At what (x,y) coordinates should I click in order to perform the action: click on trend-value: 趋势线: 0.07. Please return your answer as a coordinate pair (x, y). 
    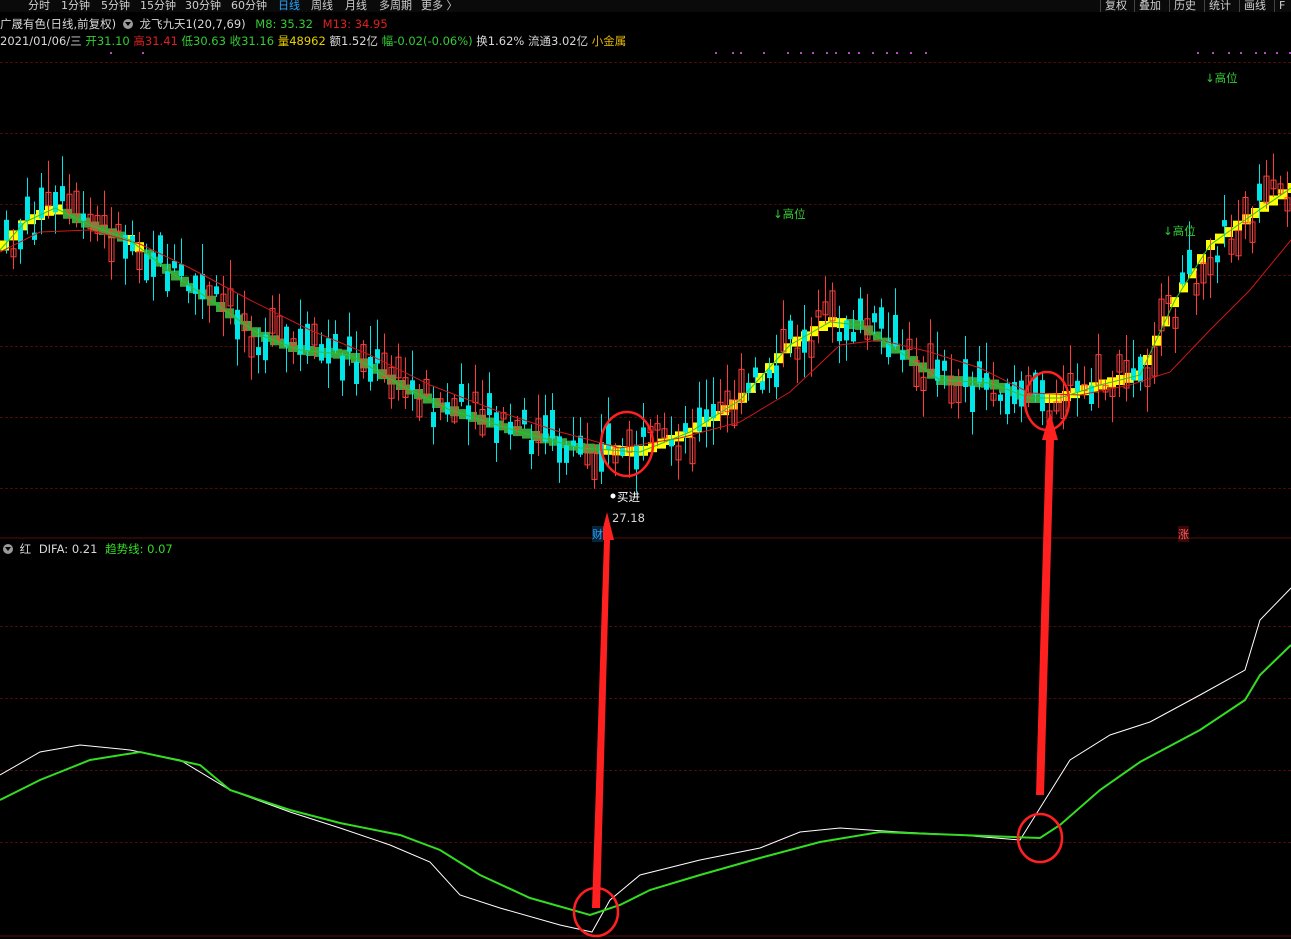
    Looking at the image, I should click on (139, 549).